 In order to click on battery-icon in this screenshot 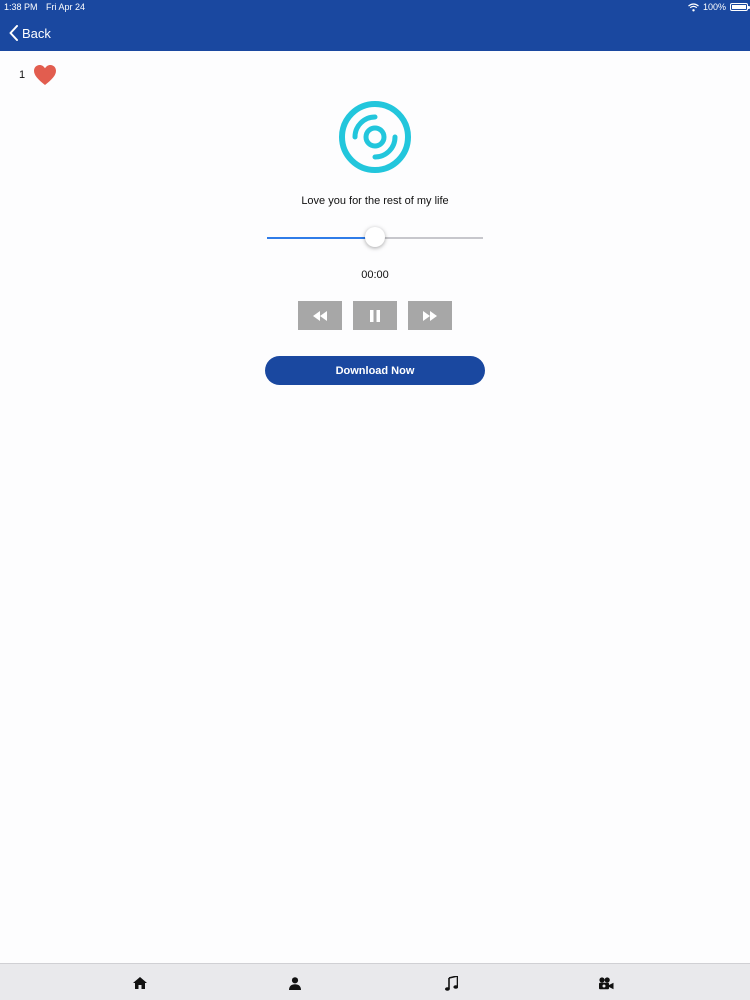, I will do `click(740, 7)`.